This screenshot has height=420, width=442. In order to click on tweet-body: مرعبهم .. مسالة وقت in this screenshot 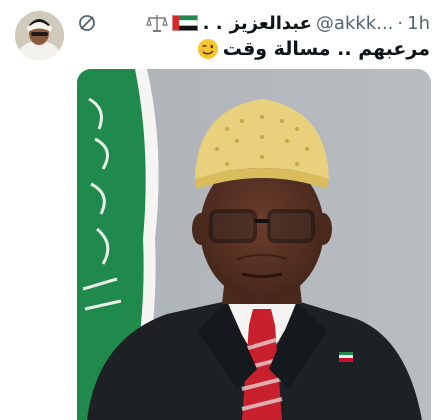, I will do `click(326, 49)`.